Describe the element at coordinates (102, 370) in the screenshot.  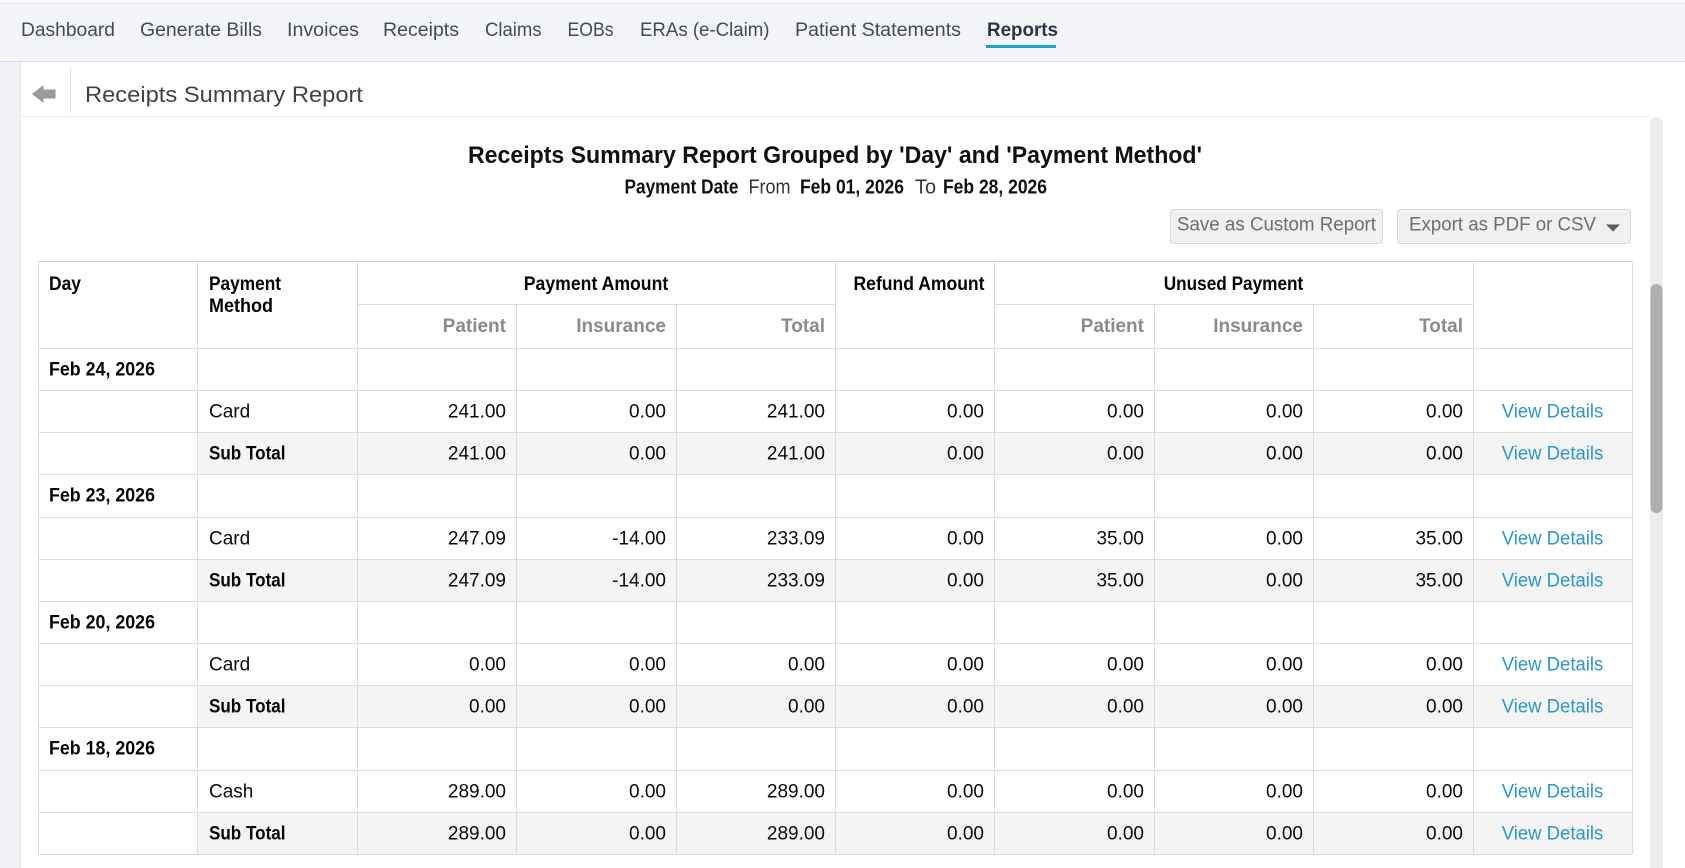
I see `svg-text: Feb 24, 2026` at that location.